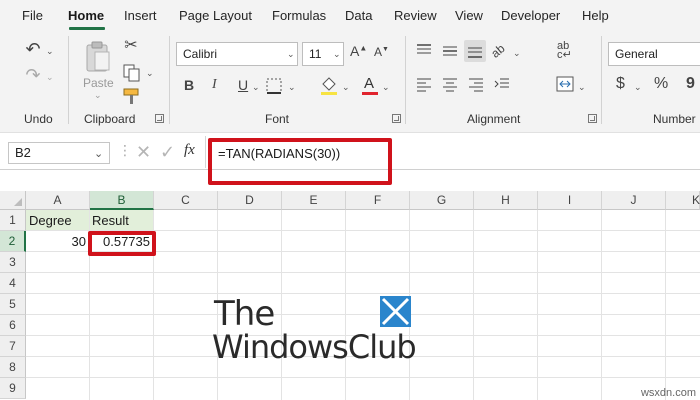 The height and width of the screenshot is (400, 700). I want to click on underline-chevron-icon: ⌄, so click(256, 87).